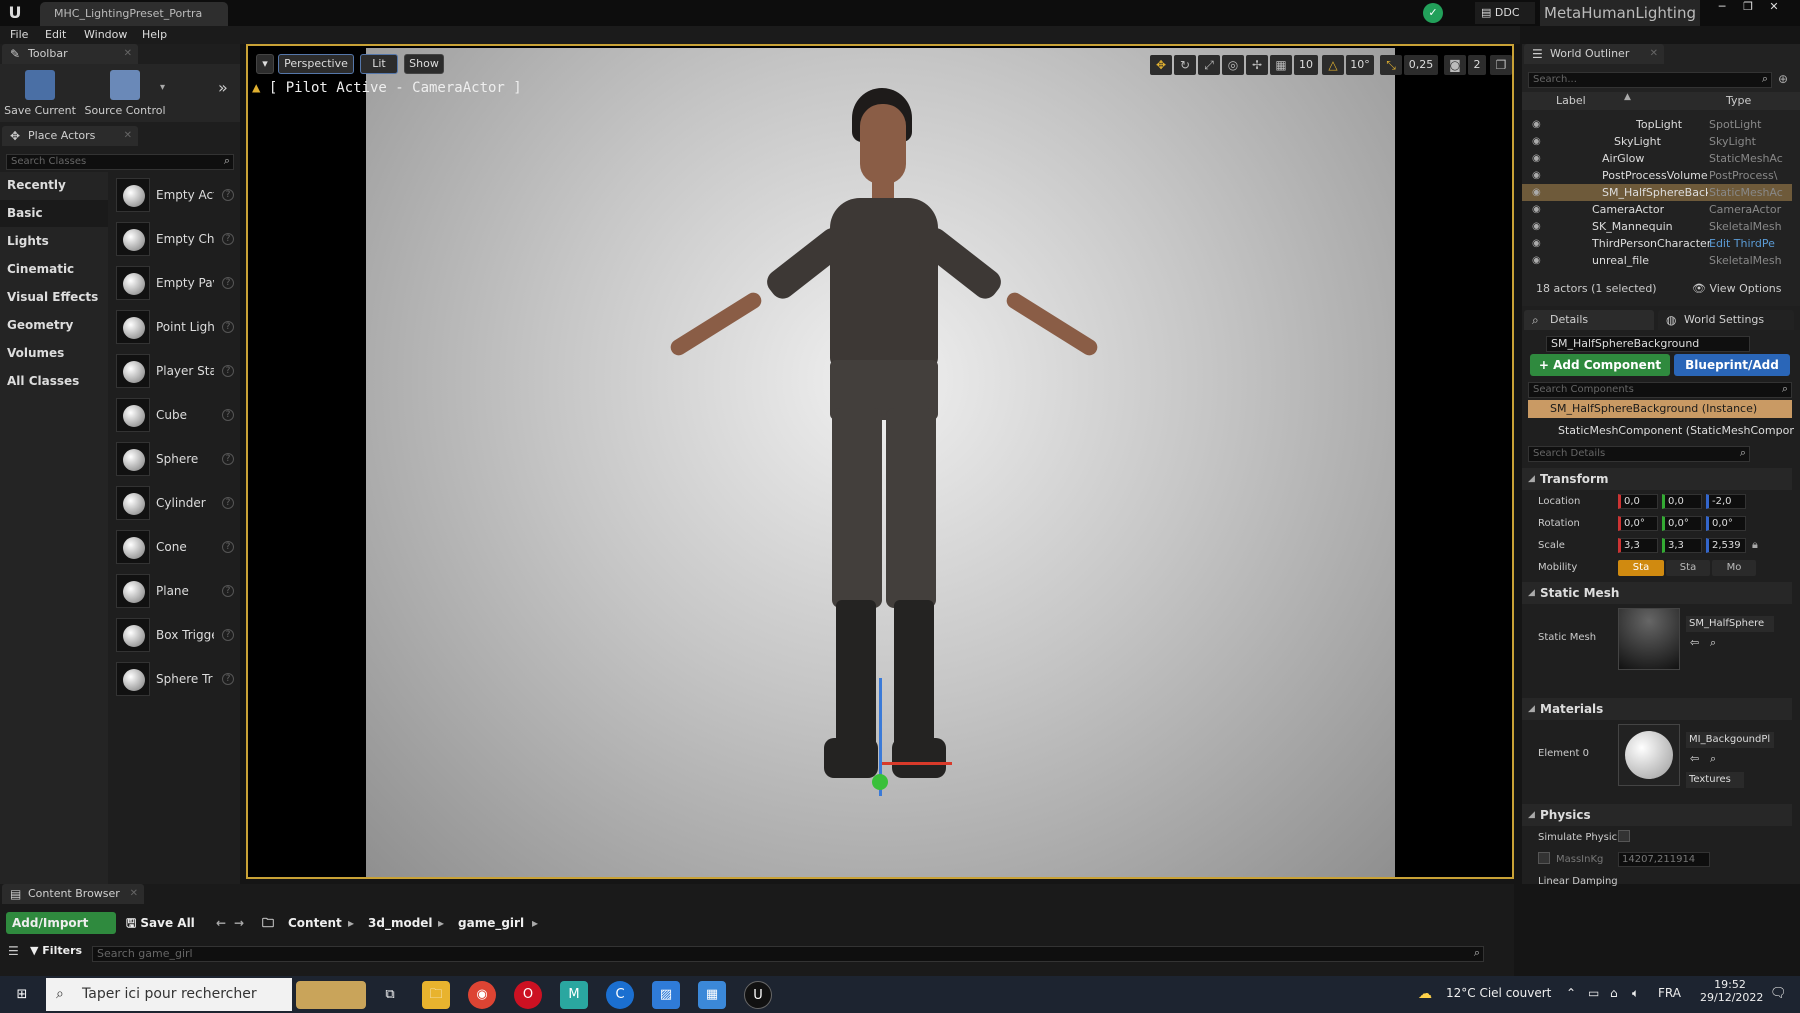 The height and width of the screenshot is (1013, 1800). Describe the element at coordinates (1559, 501) in the screenshot. I see `location-label: Location` at that location.